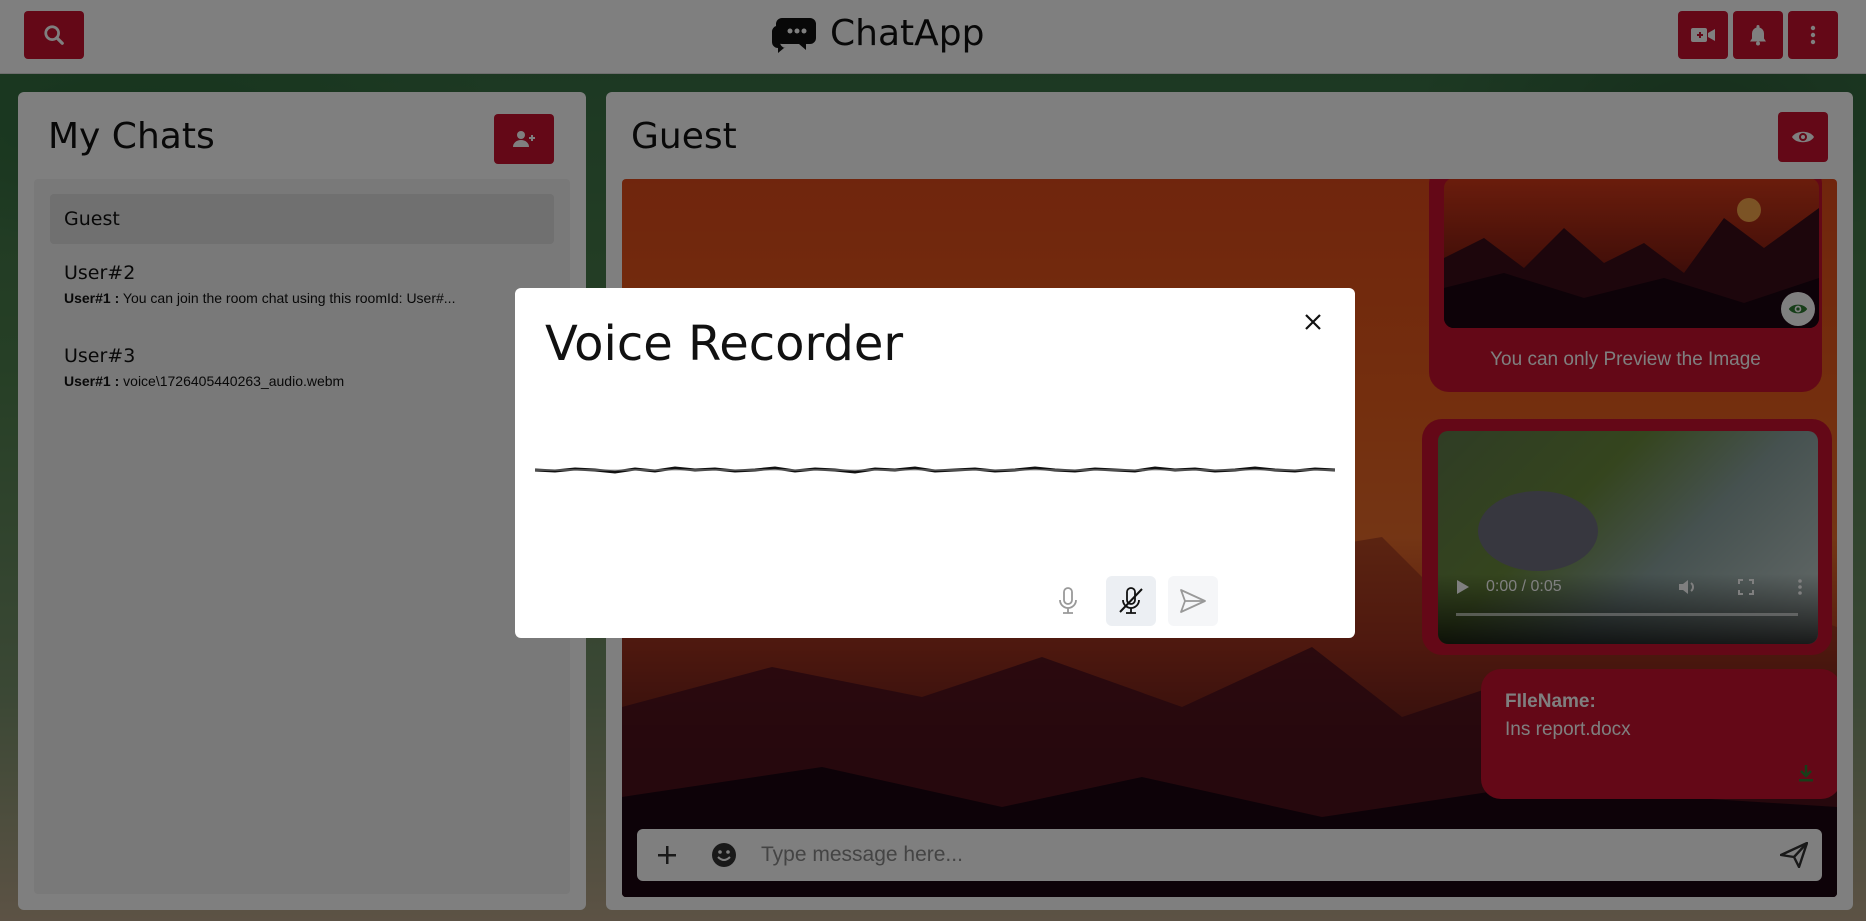 The width and height of the screenshot is (1866, 921). What do you see at coordinates (724, 344) in the screenshot?
I see `modal-title: Voice Recorder` at bounding box center [724, 344].